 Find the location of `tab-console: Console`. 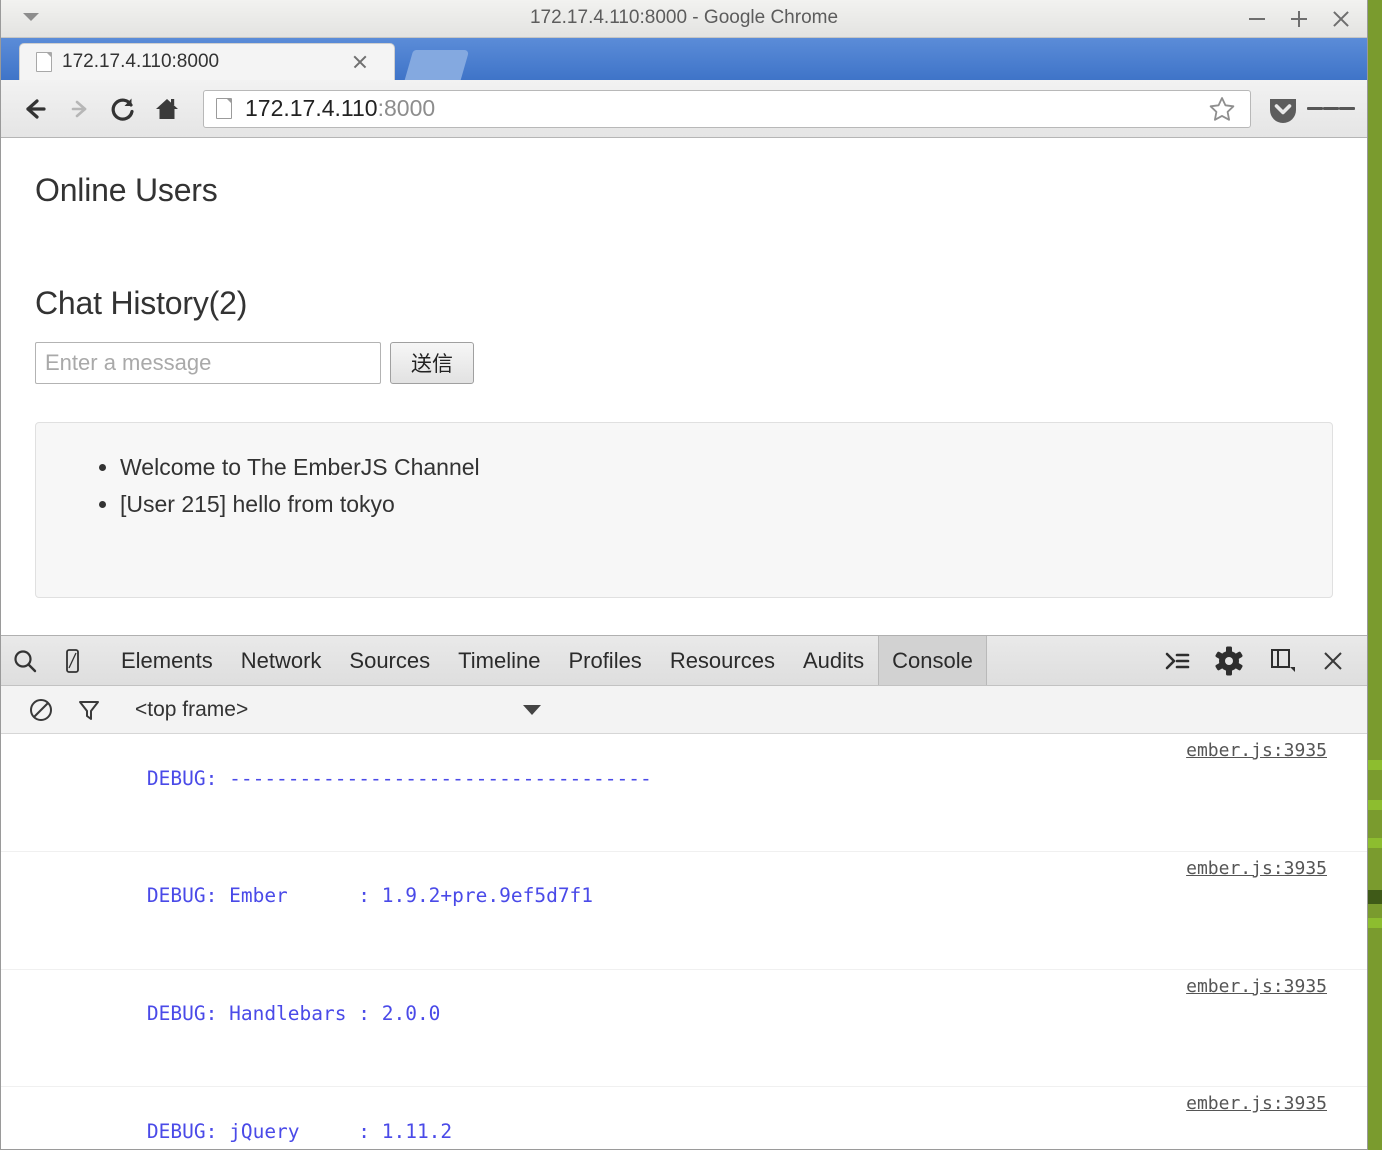

tab-console: Console is located at coordinates (932, 660).